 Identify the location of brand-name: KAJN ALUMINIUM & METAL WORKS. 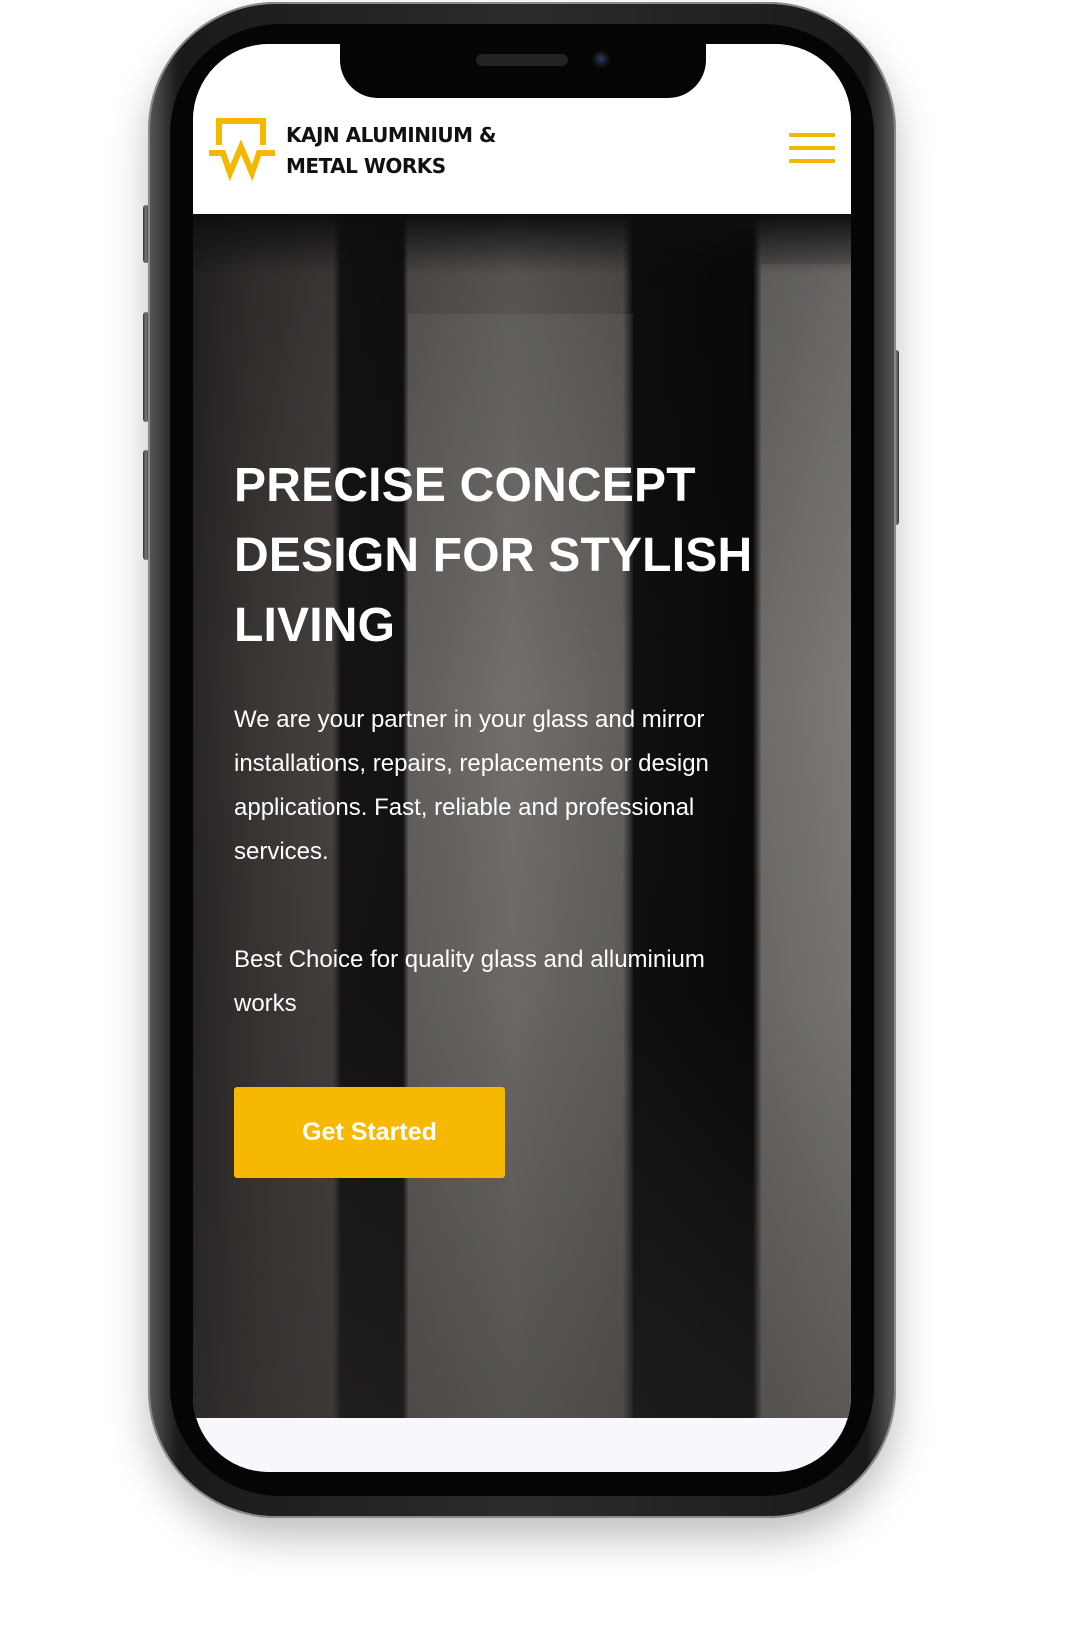
(416, 151).